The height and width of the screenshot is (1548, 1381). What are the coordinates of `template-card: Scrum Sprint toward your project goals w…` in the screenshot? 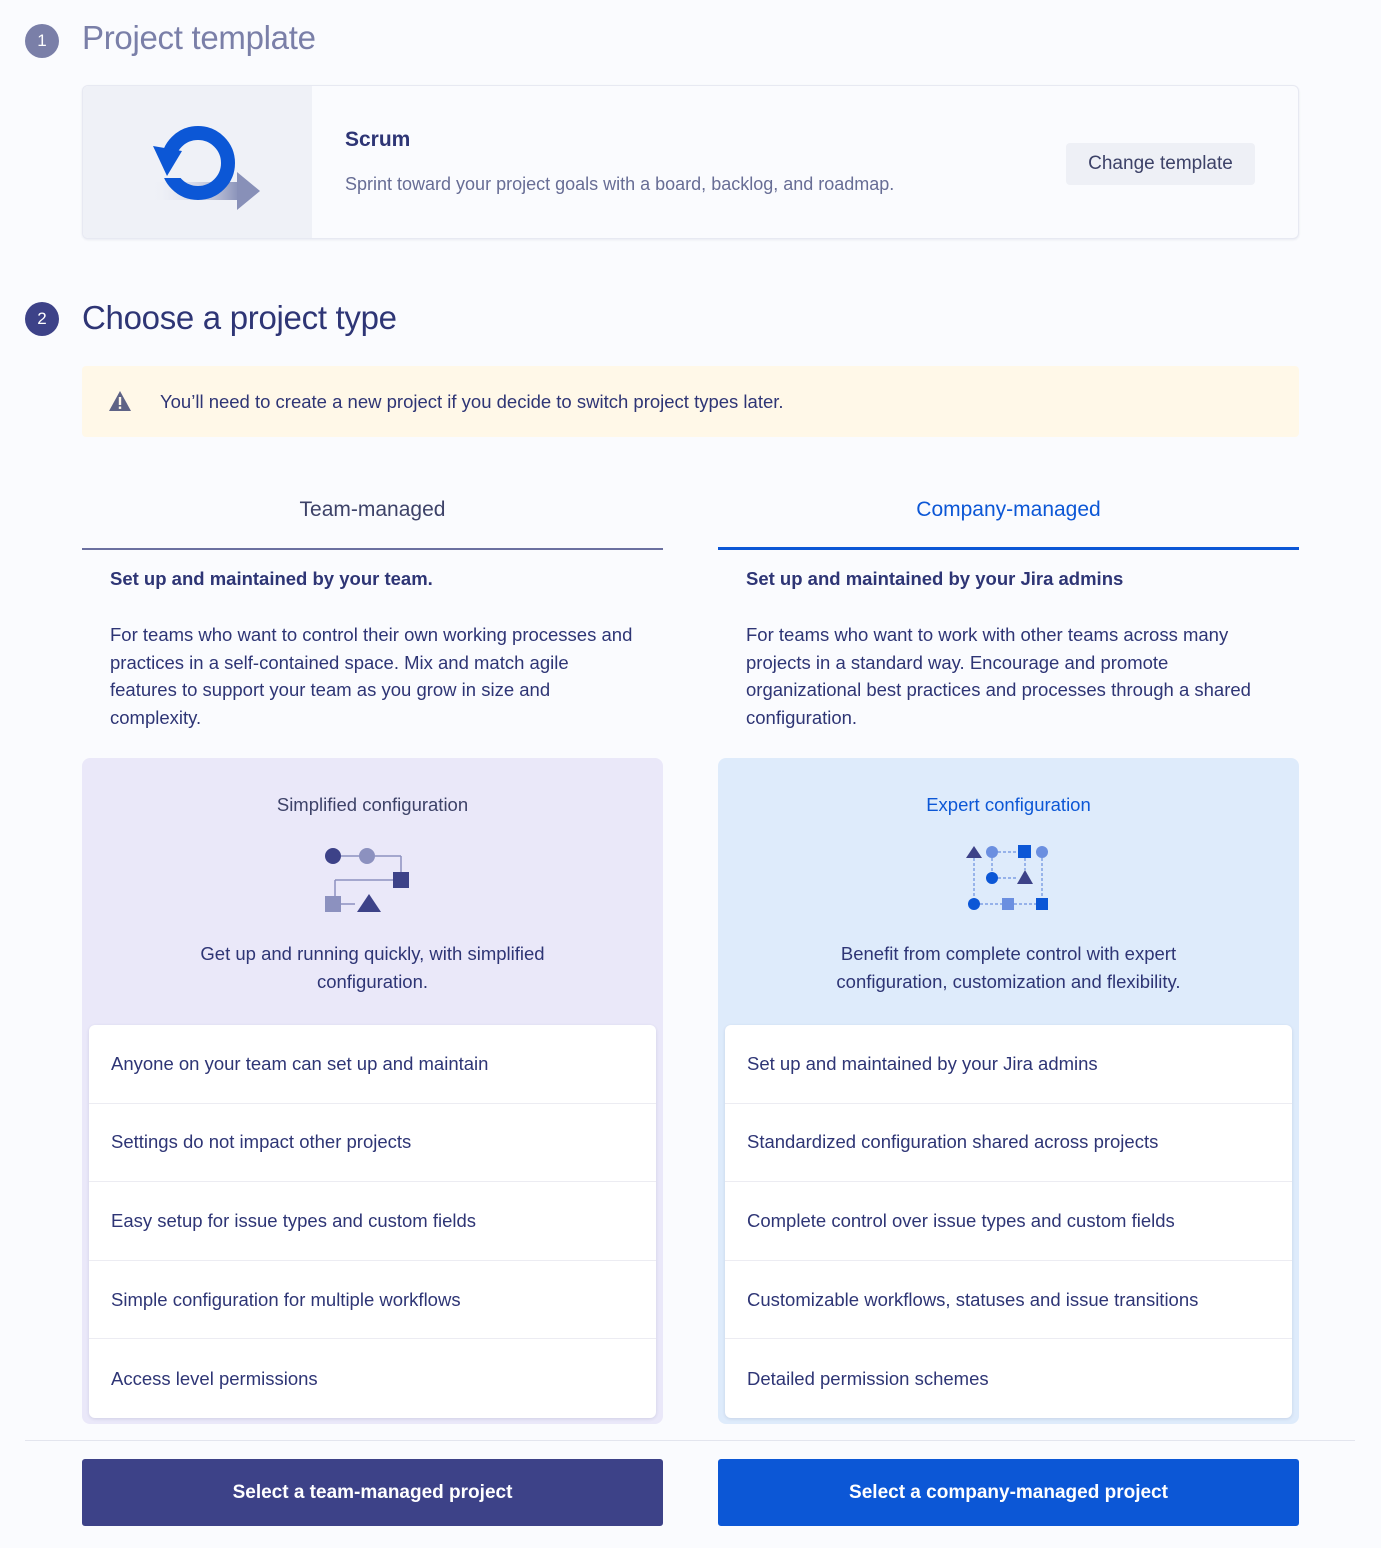 It's located at (690, 162).